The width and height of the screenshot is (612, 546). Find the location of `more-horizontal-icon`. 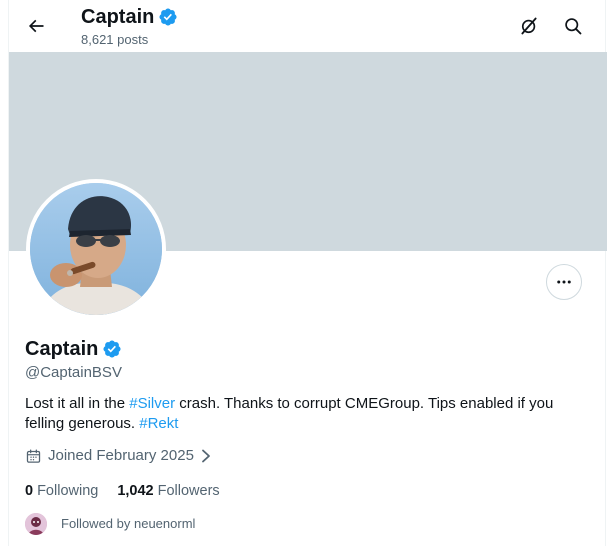

more-horizontal-icon is located at coordinates (564, 282).